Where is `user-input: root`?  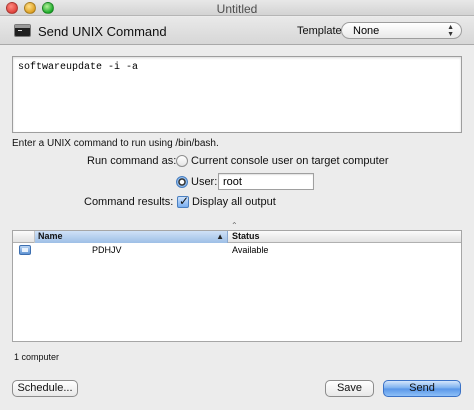 user-input: root is located at coordinates (266, 181).